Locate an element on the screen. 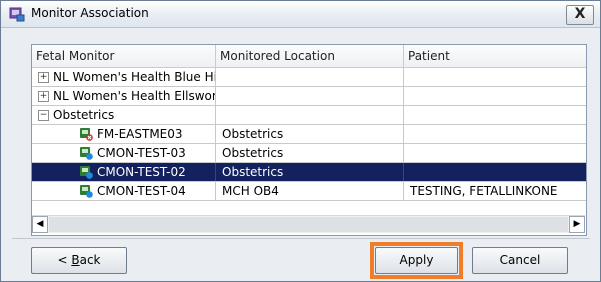 Image resolution: width=601 pixels, height=282 pixels. patient-cell: TESTING, FETALLINKONE is located at coordinates (484, 191).